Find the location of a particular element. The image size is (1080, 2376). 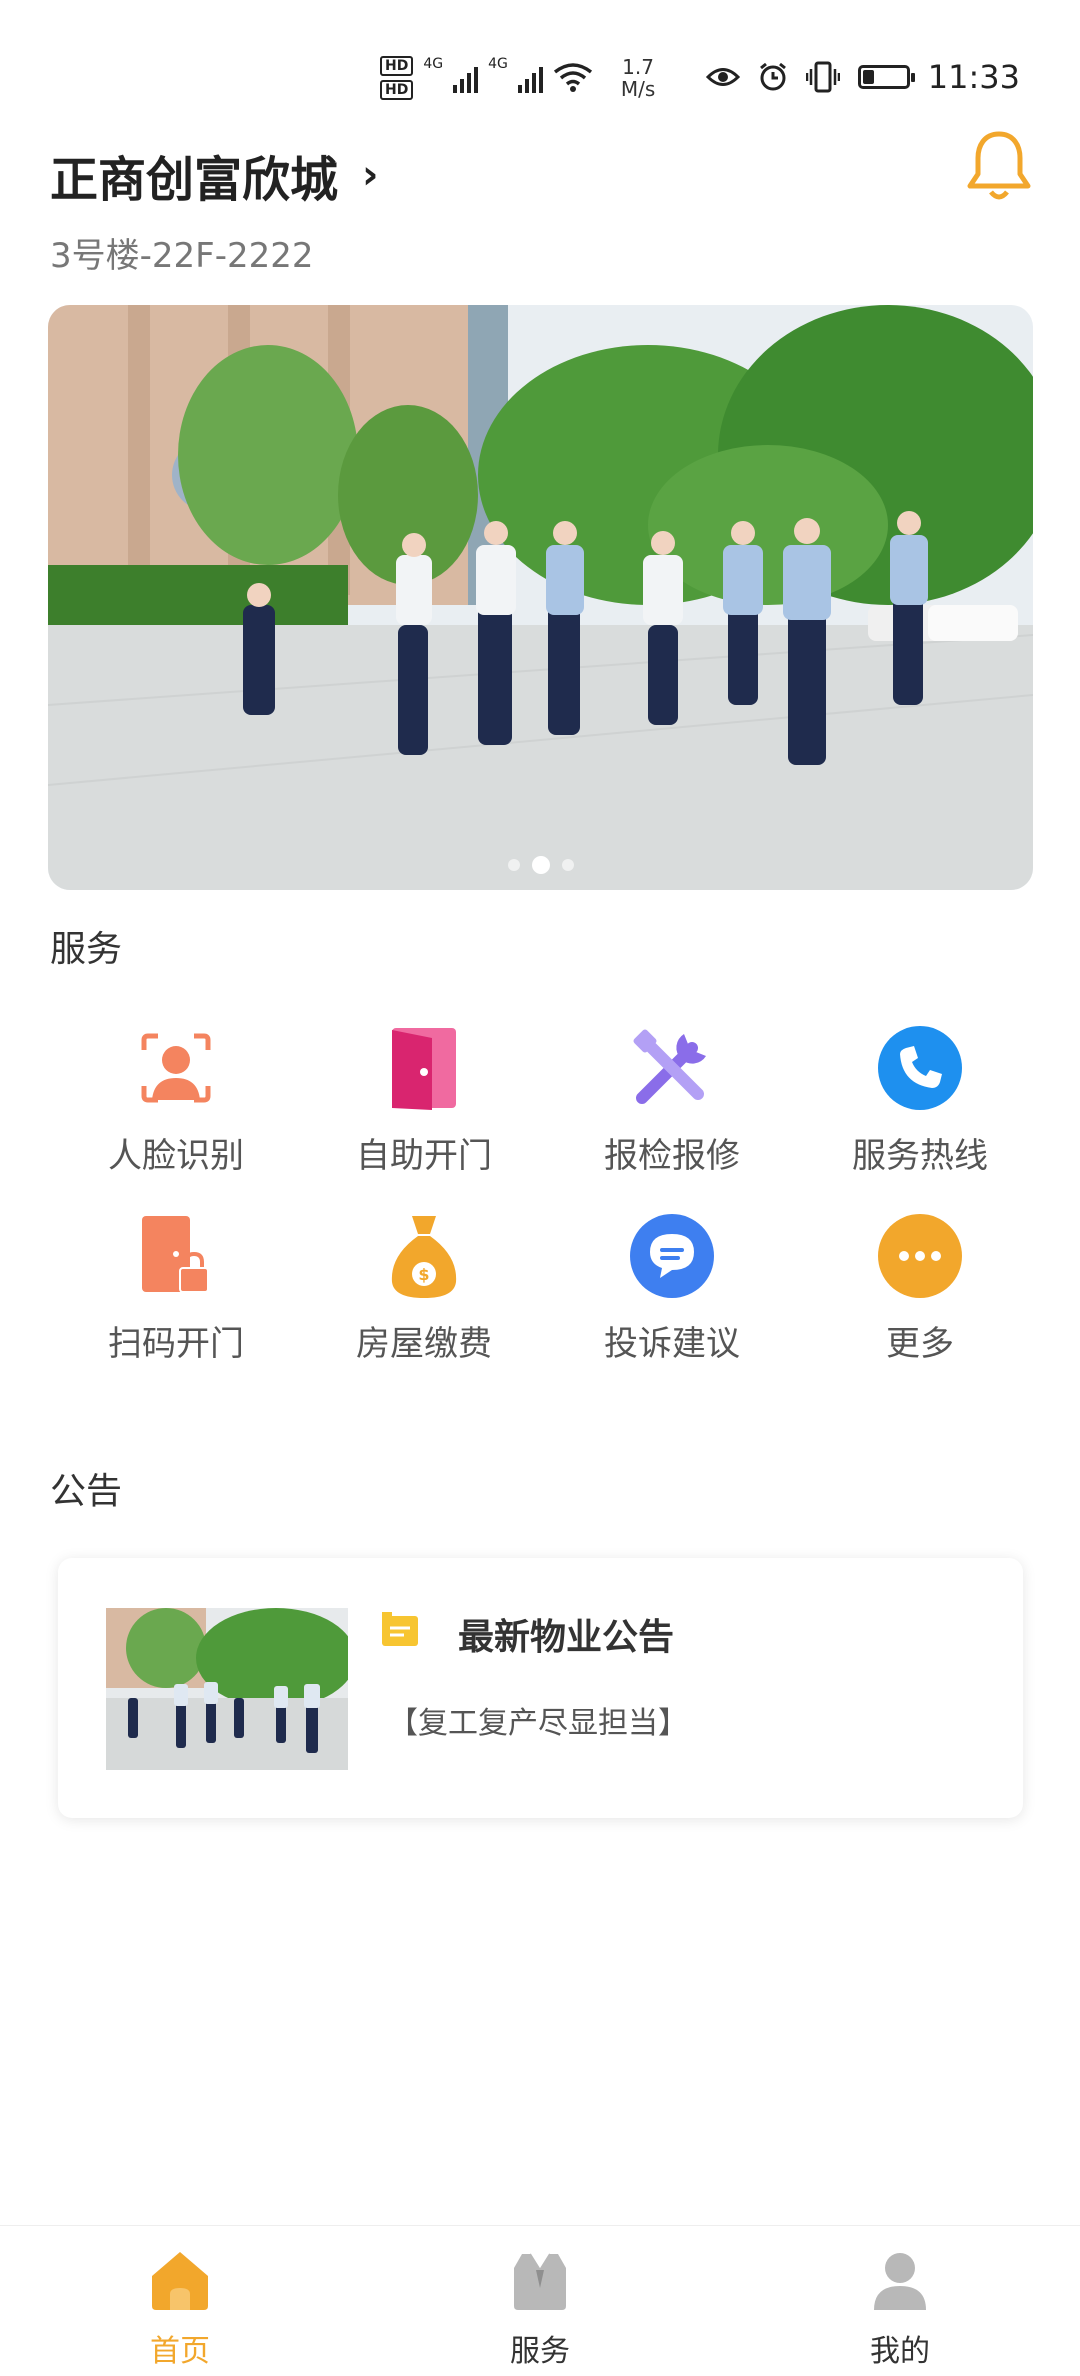

service-face-recognition: 人脸识别 is located at coordinates (176, 1110).